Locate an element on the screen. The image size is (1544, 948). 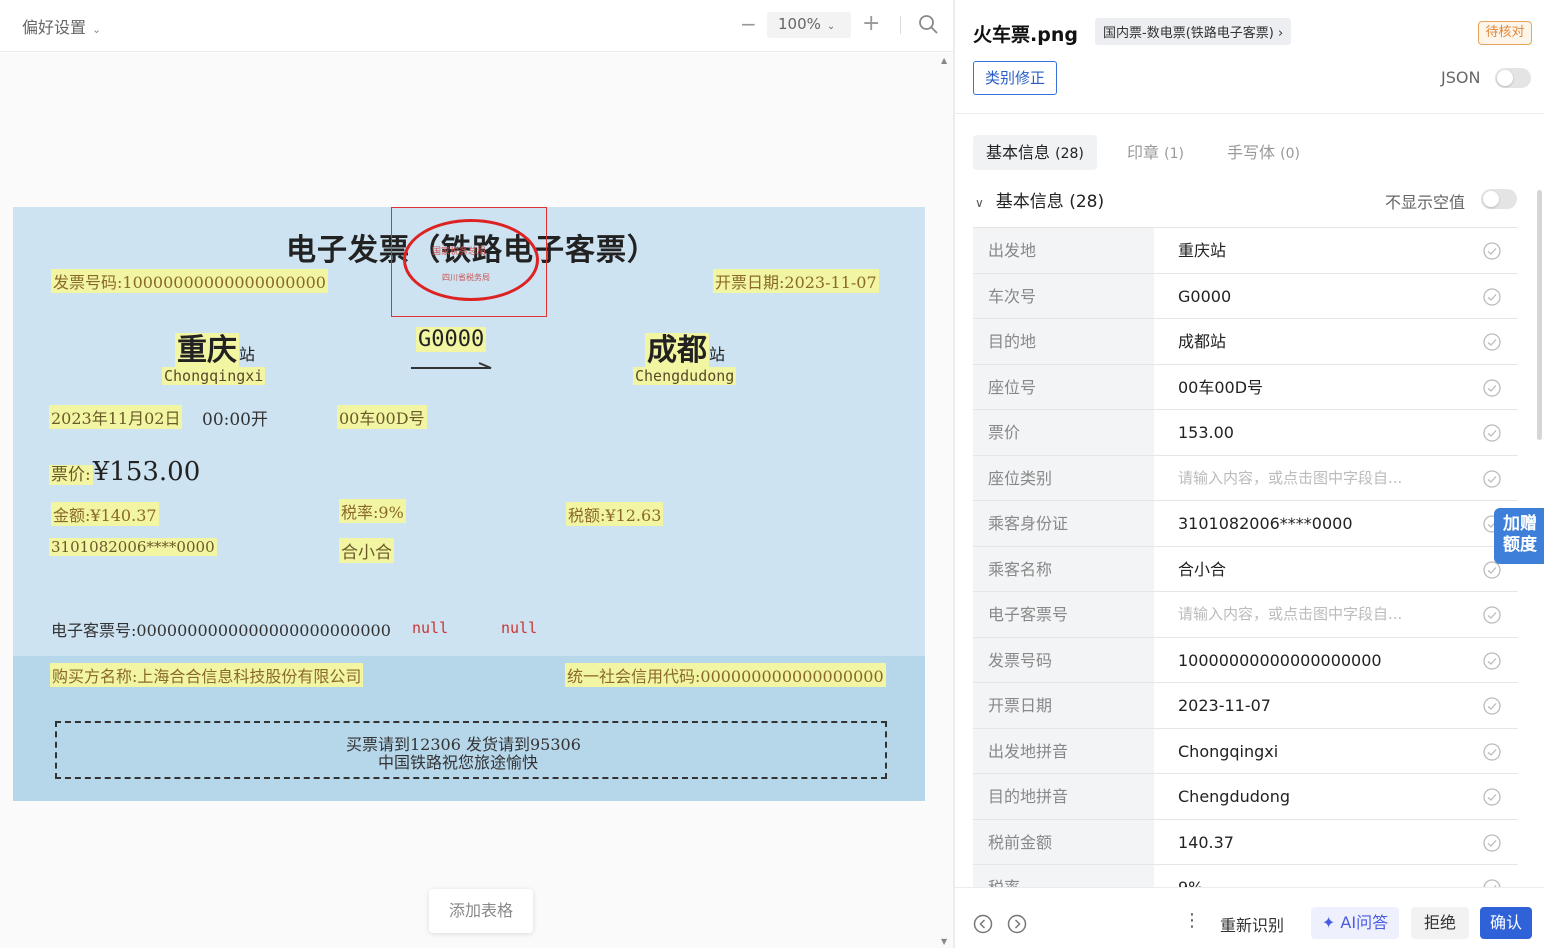
field-value: 重庆站 is located at coordinates (1202, 250).